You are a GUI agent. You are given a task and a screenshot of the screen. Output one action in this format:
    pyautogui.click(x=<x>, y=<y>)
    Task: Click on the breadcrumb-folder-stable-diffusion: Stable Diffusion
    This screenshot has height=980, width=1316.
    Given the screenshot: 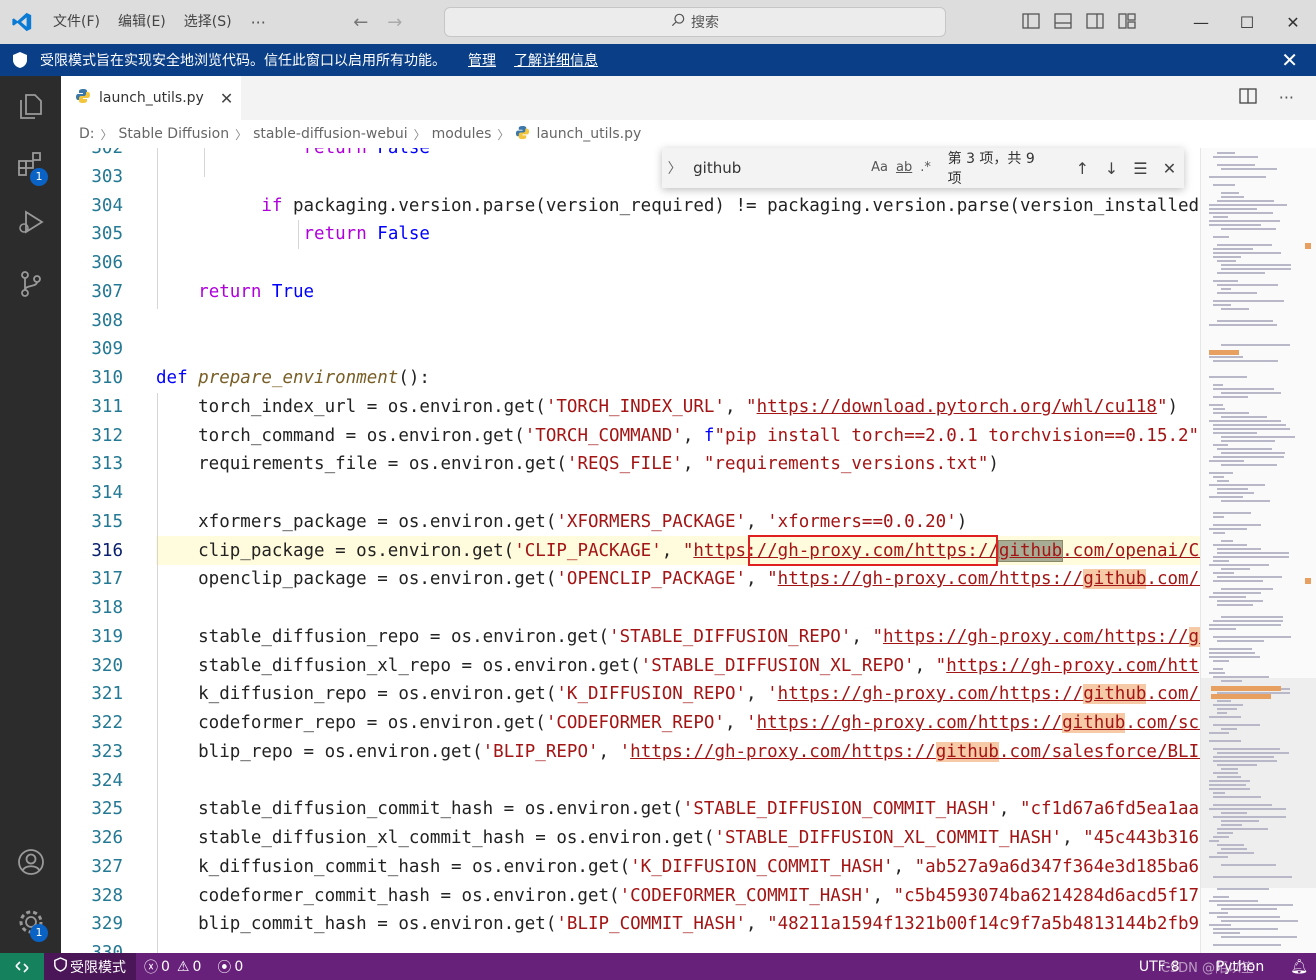 What is the action you would take?
    pyautogui.click(x=174, y=134)
    